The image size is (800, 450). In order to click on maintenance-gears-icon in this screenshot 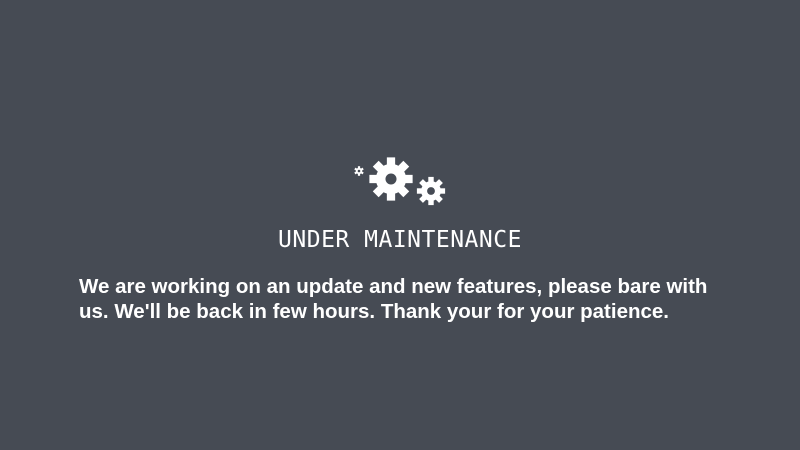, I will do `click(400, 181)`.